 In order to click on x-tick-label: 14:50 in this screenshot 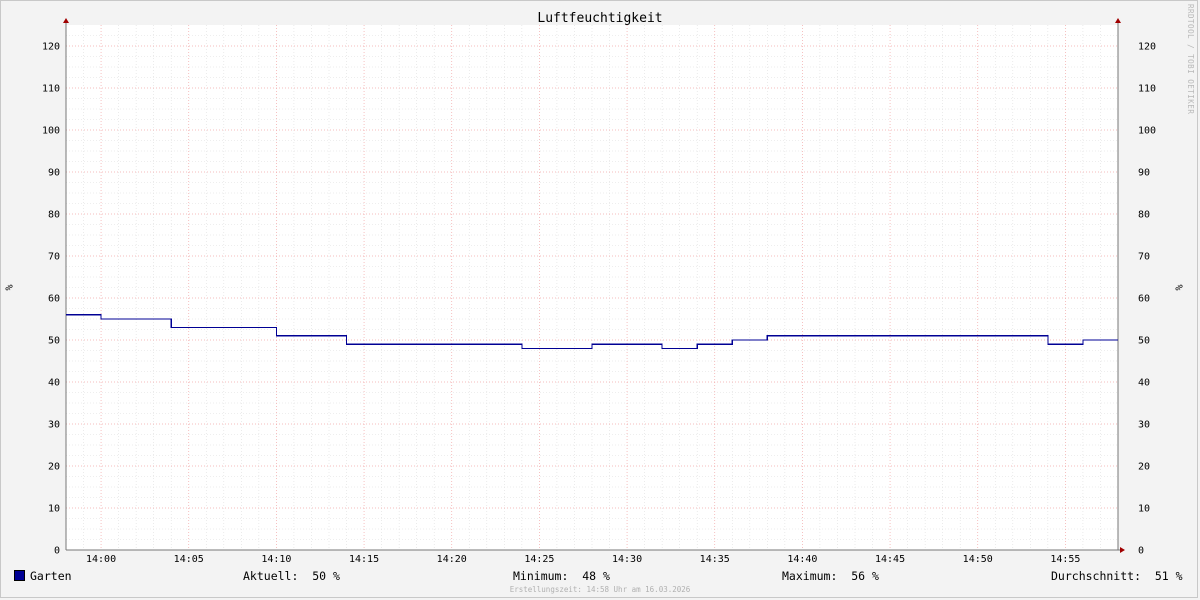, I will do `click(978, 559)`.